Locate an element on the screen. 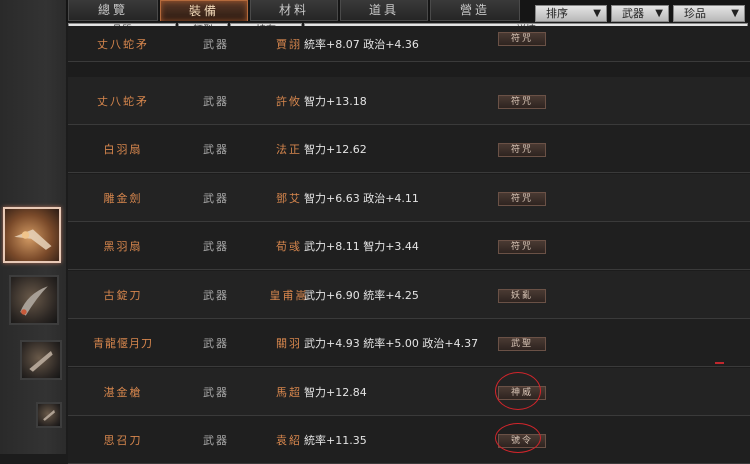 The image size is (750, 464). item-name: 湛金槍 is located at coordinates (123, 392).